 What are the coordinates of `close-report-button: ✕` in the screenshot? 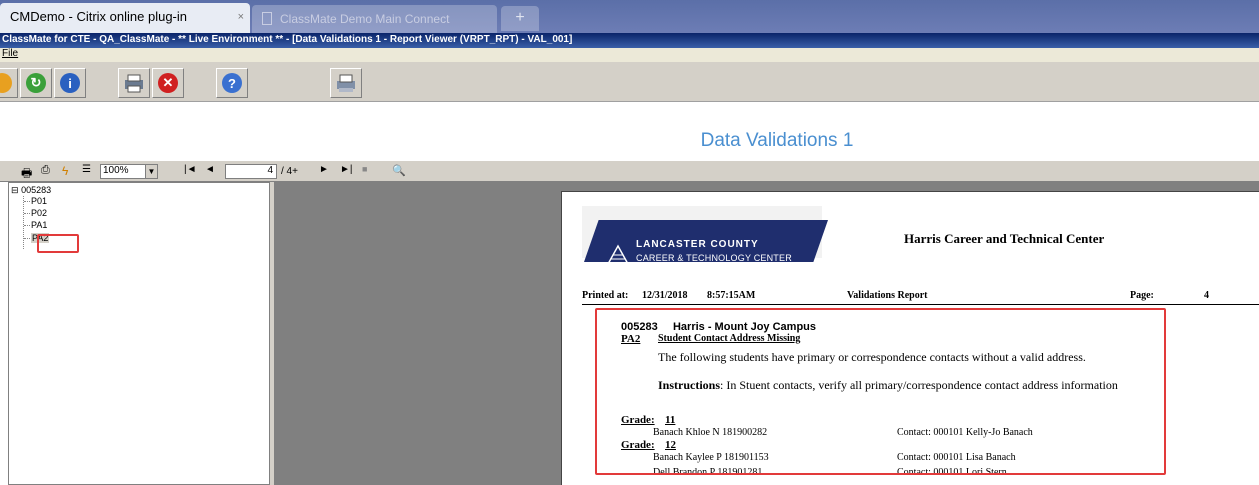 It's located at (168, 83).